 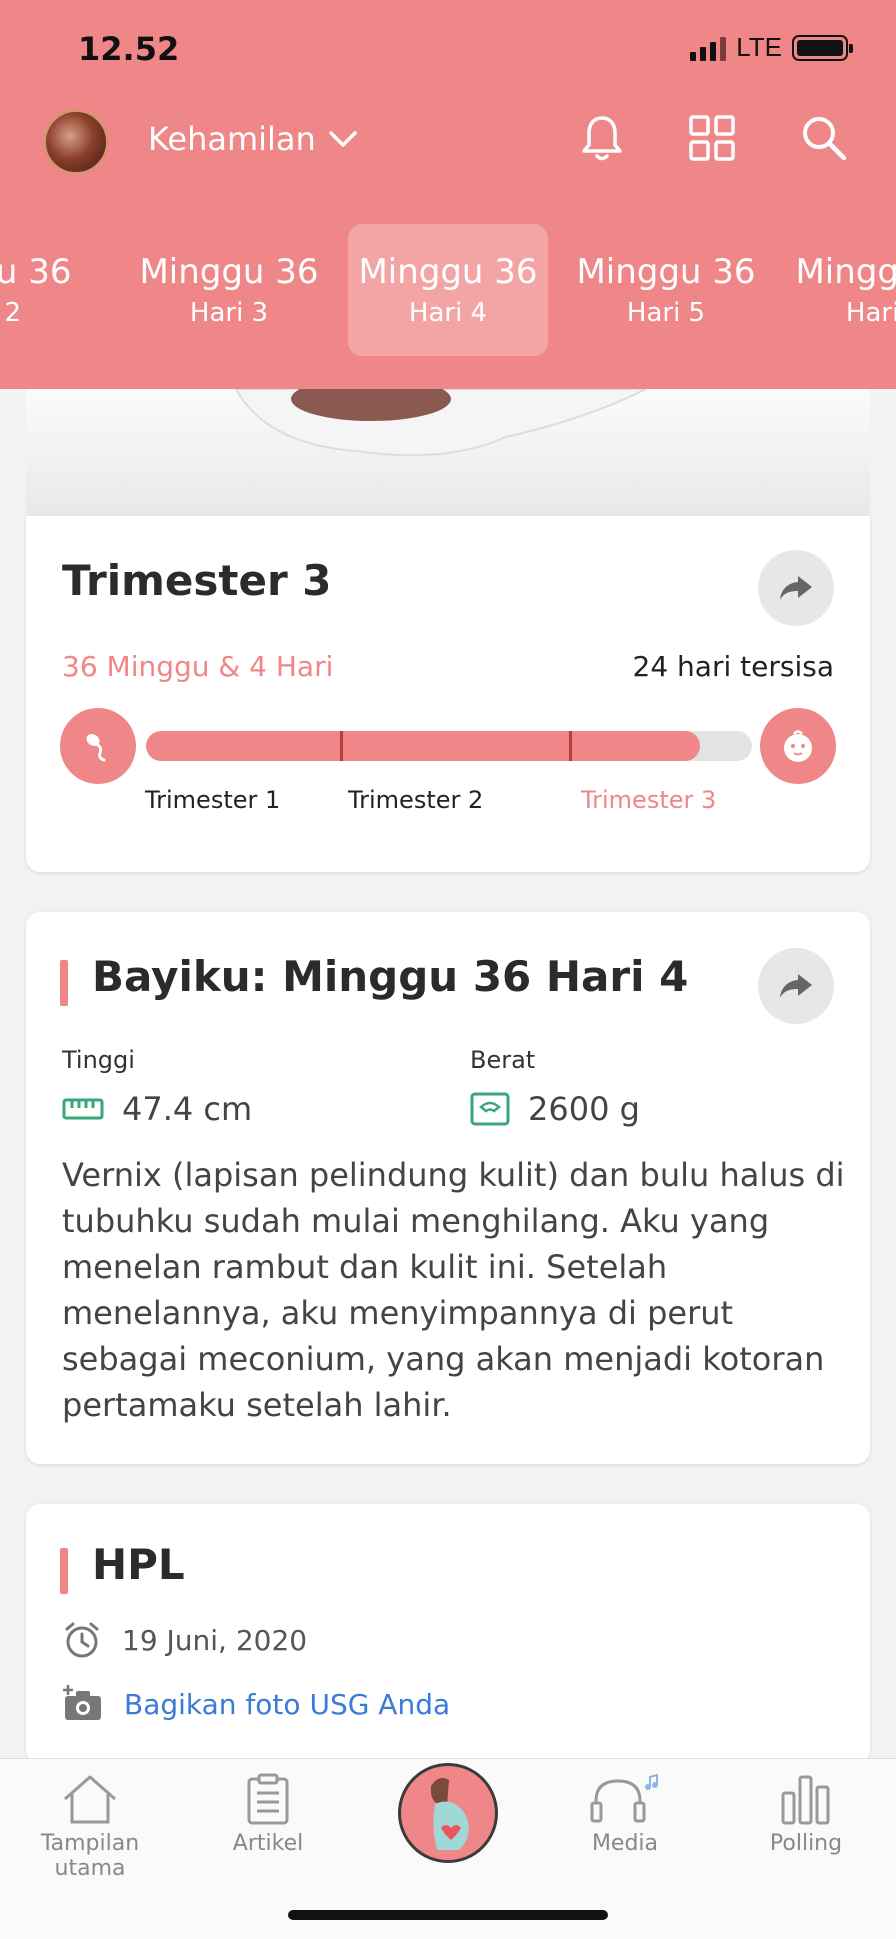 I want to click on trimester-1-label: Trimester 1, so click(x=213, y=800).